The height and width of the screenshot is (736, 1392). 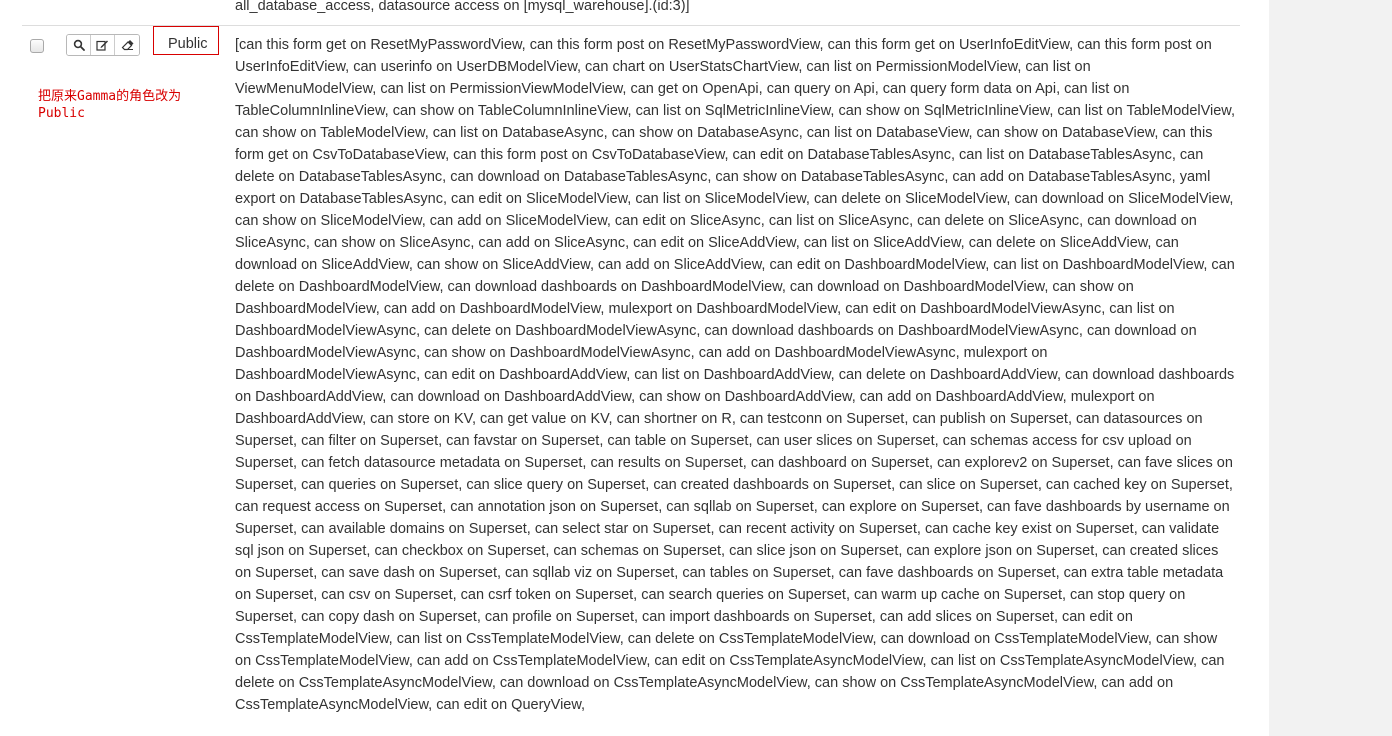 I want to click on search-icon, so click(x=79, y=45).